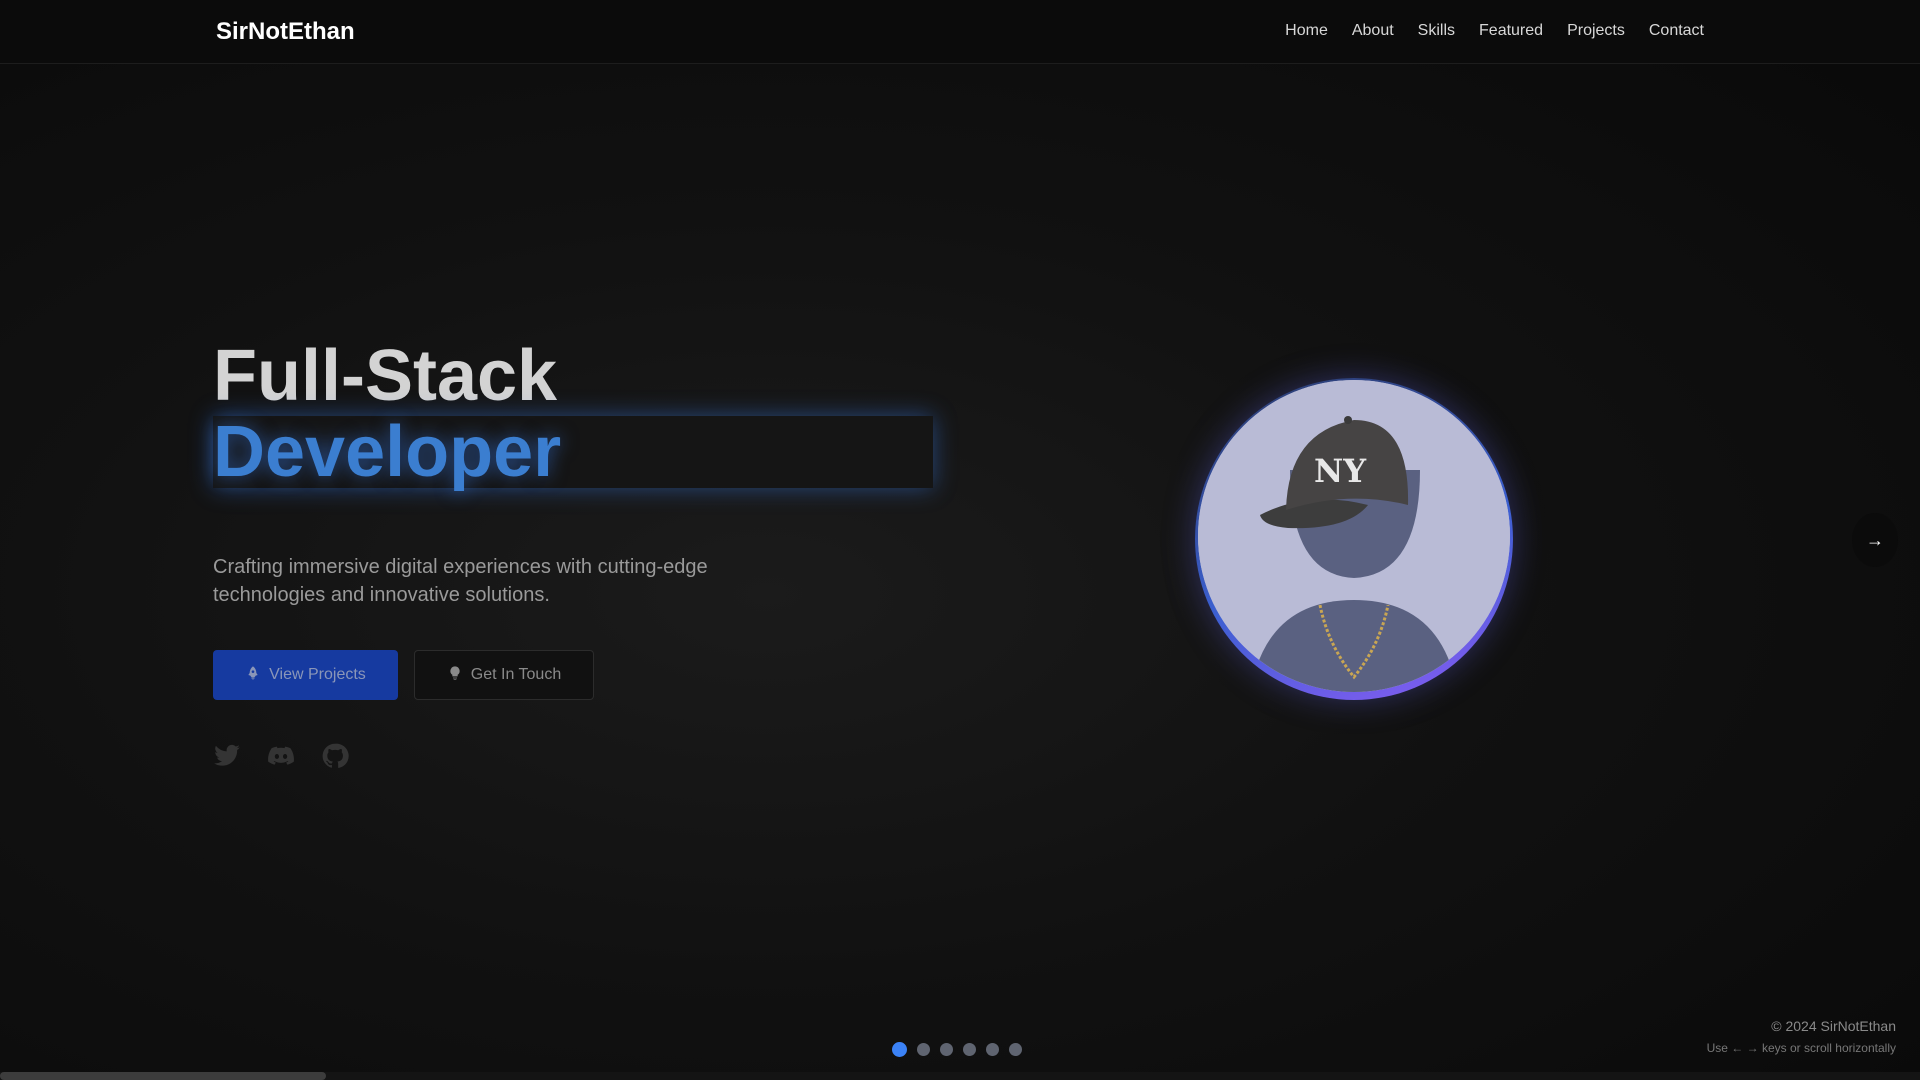 Image resolution: width=1920 pixels, height=1080 pixels. What do you see at coordinates (1340, 471) in the screenshot?
I see `svg-text: NY` at bounding box center [1340, 471].